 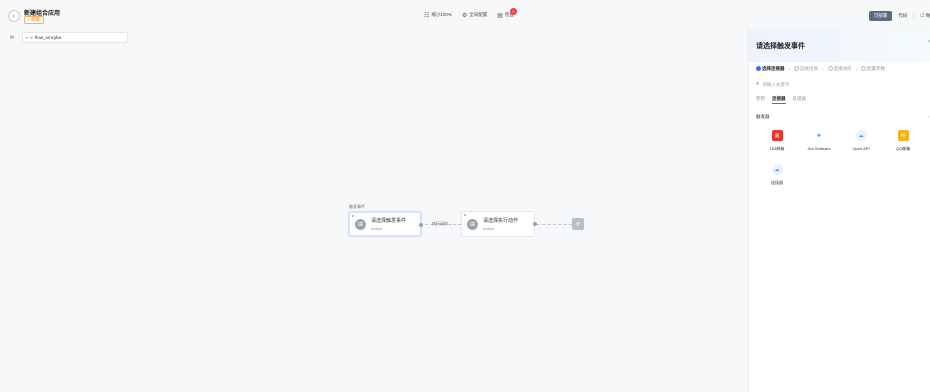 I want to click on top-center-toolbar: ☷ 缩小100% ⚙ 全局配置 ▤ 检查 0, so click(x=470, y=14).